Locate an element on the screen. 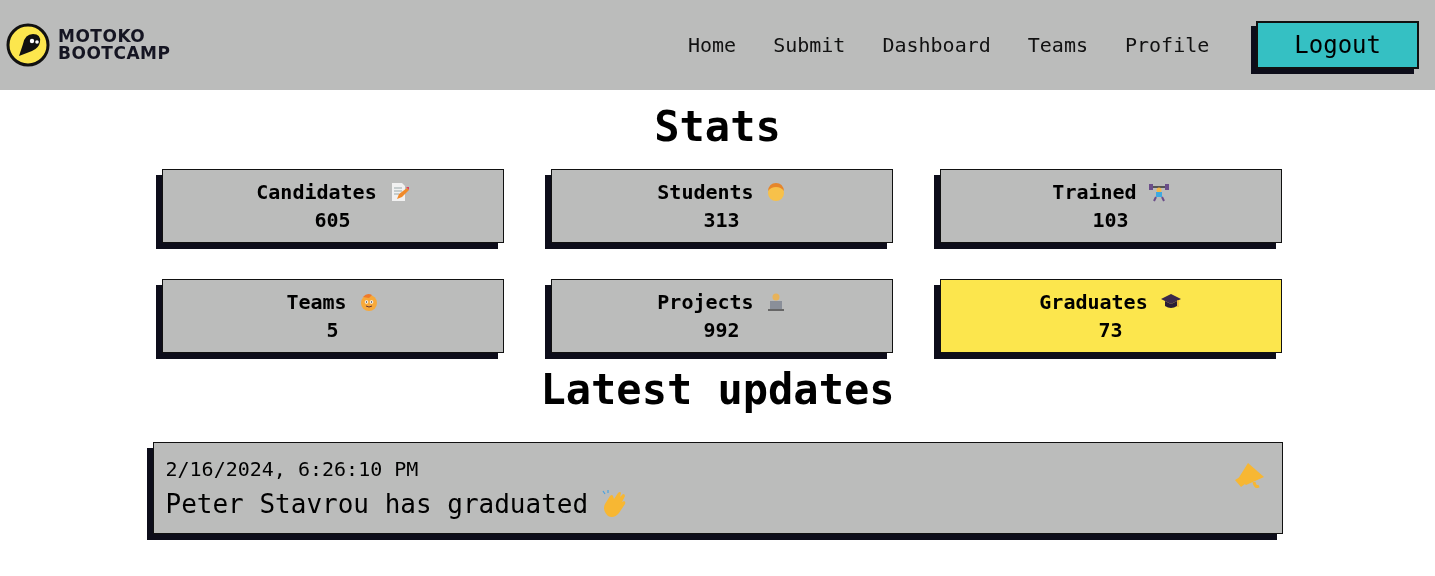 The height and width of the screenshot is (576, 1435). stat-label: Projects is located at coordinates (705, 302).